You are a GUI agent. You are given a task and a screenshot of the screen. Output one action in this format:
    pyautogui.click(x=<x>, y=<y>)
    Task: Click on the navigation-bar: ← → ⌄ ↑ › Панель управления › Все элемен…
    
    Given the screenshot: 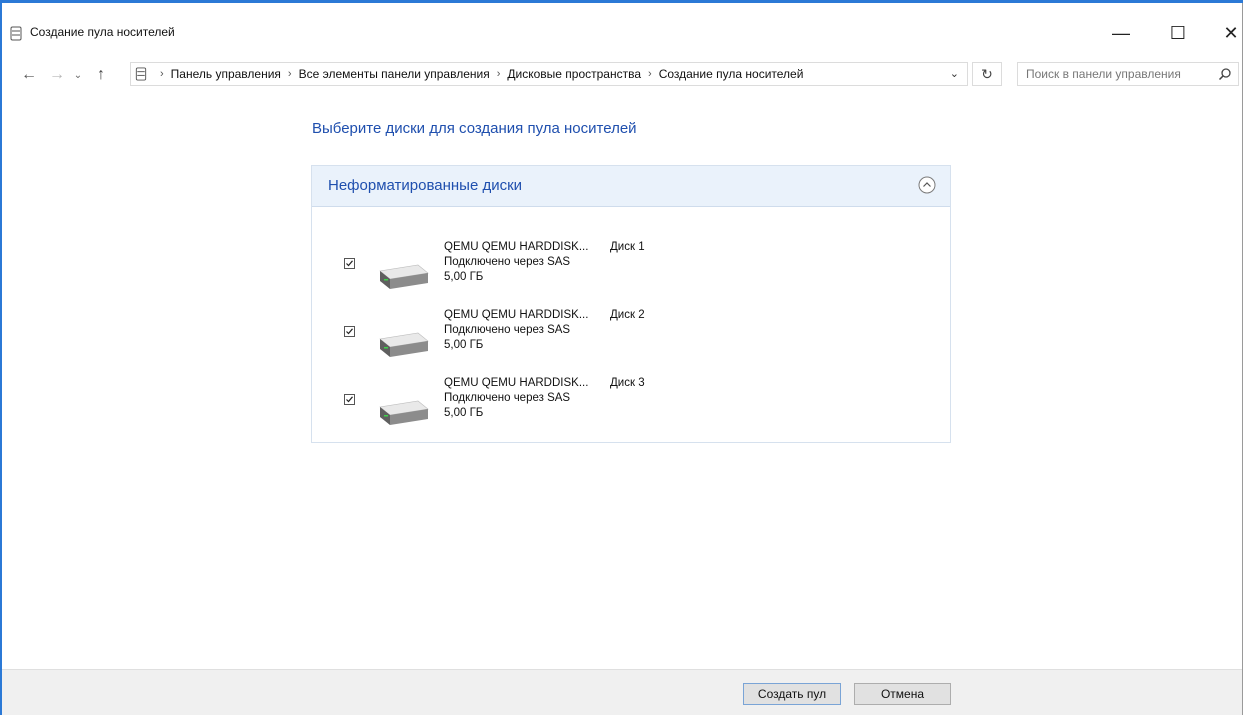 What is the action you would take?
    pyautogui.click(x=622, y=75)
    